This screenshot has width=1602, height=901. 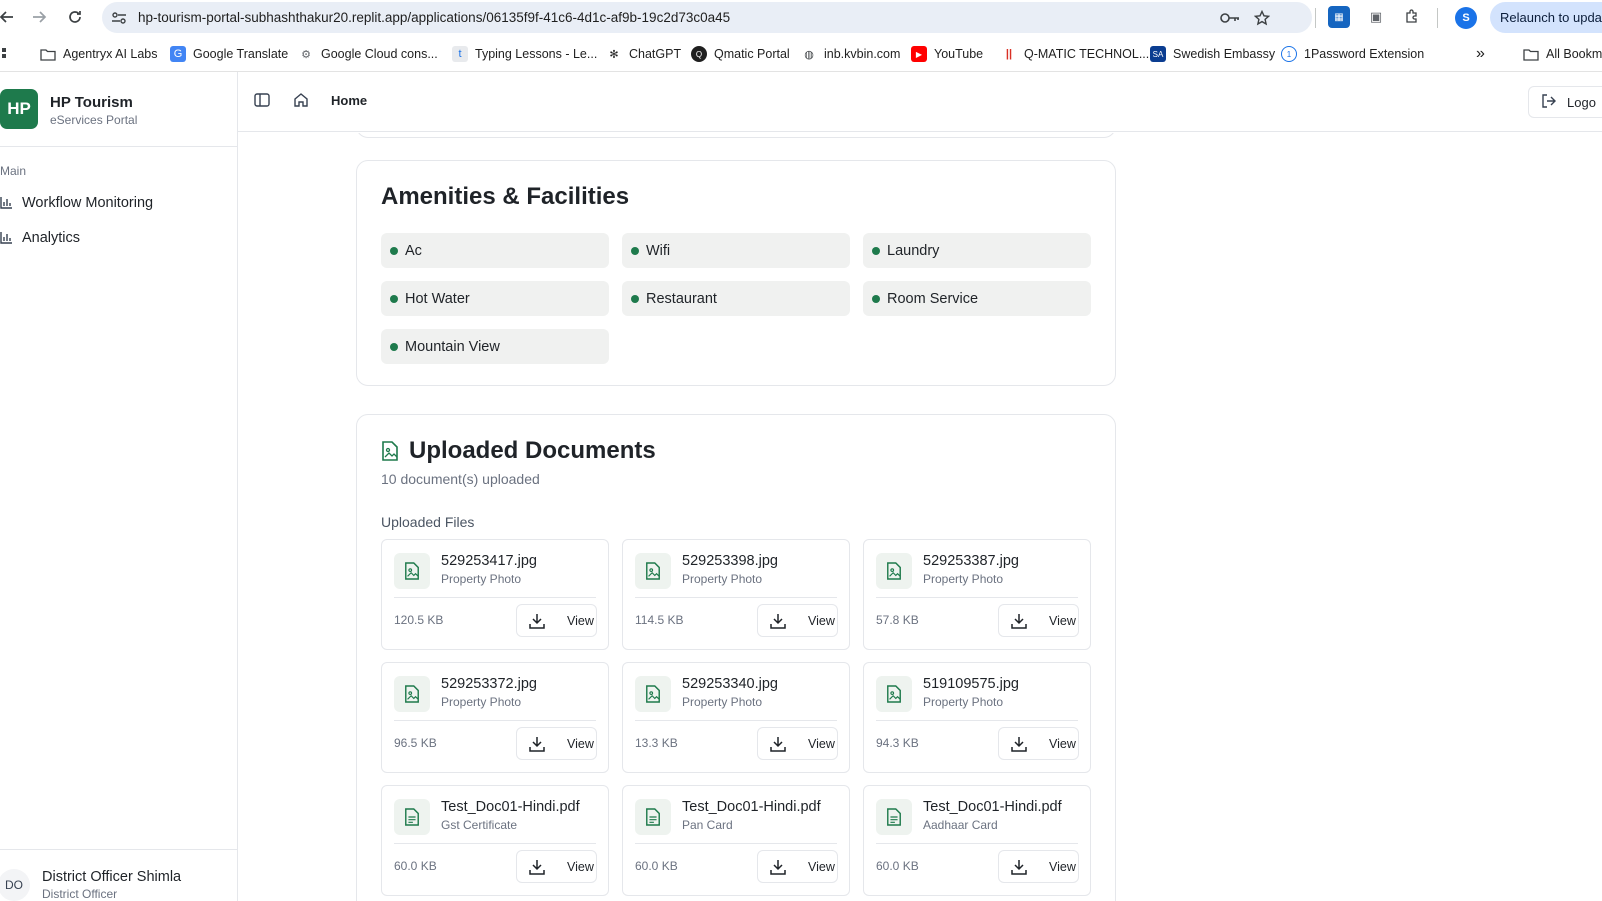 I want to click on password-key-icon, so click(x=1230, y=18).